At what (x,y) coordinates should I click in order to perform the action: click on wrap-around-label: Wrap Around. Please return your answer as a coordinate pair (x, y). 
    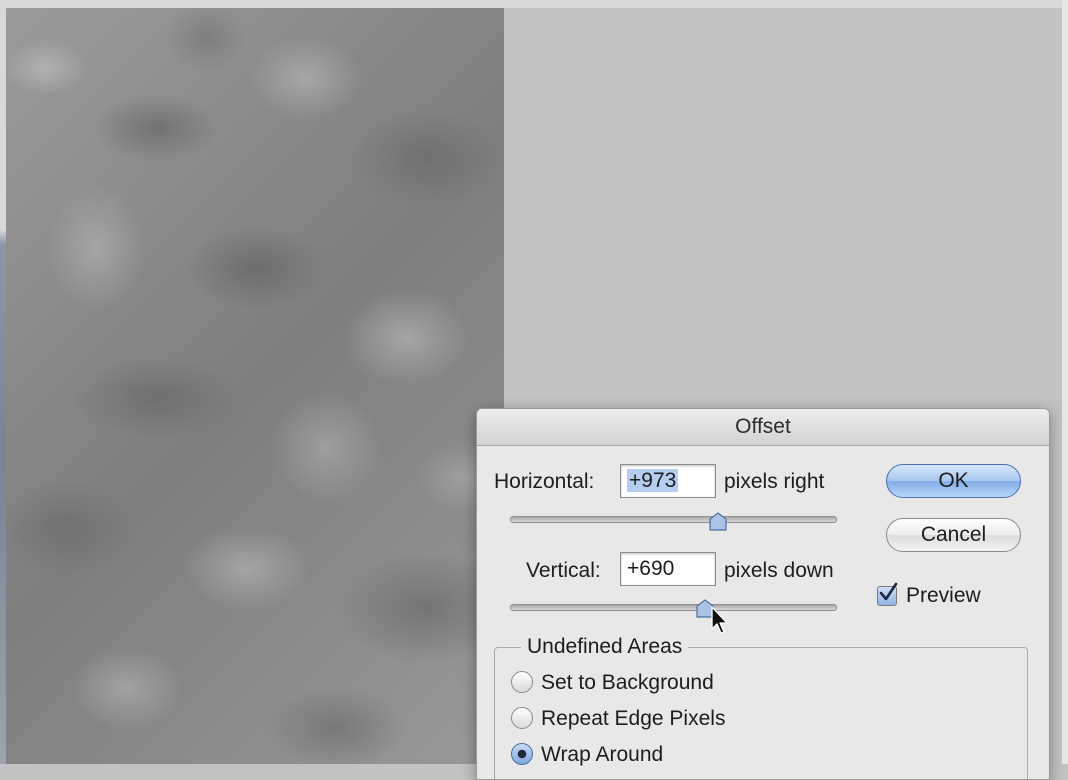
    Looking at the image, I should click on (602, 754).